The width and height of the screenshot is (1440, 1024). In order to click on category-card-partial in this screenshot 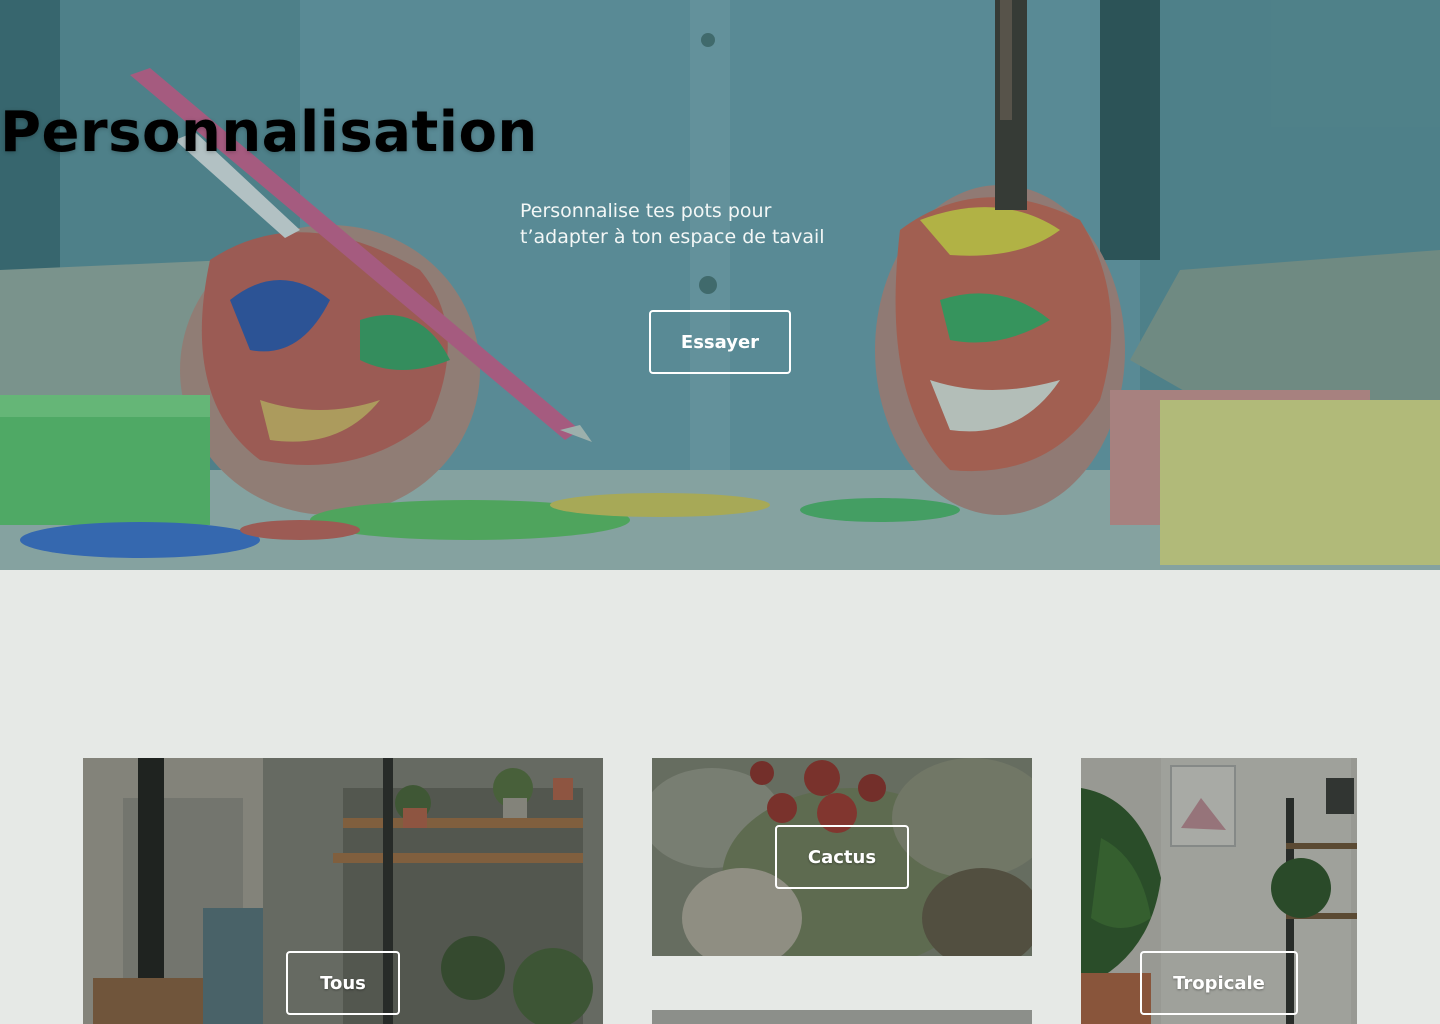, I will do `click(842, 1017)`.